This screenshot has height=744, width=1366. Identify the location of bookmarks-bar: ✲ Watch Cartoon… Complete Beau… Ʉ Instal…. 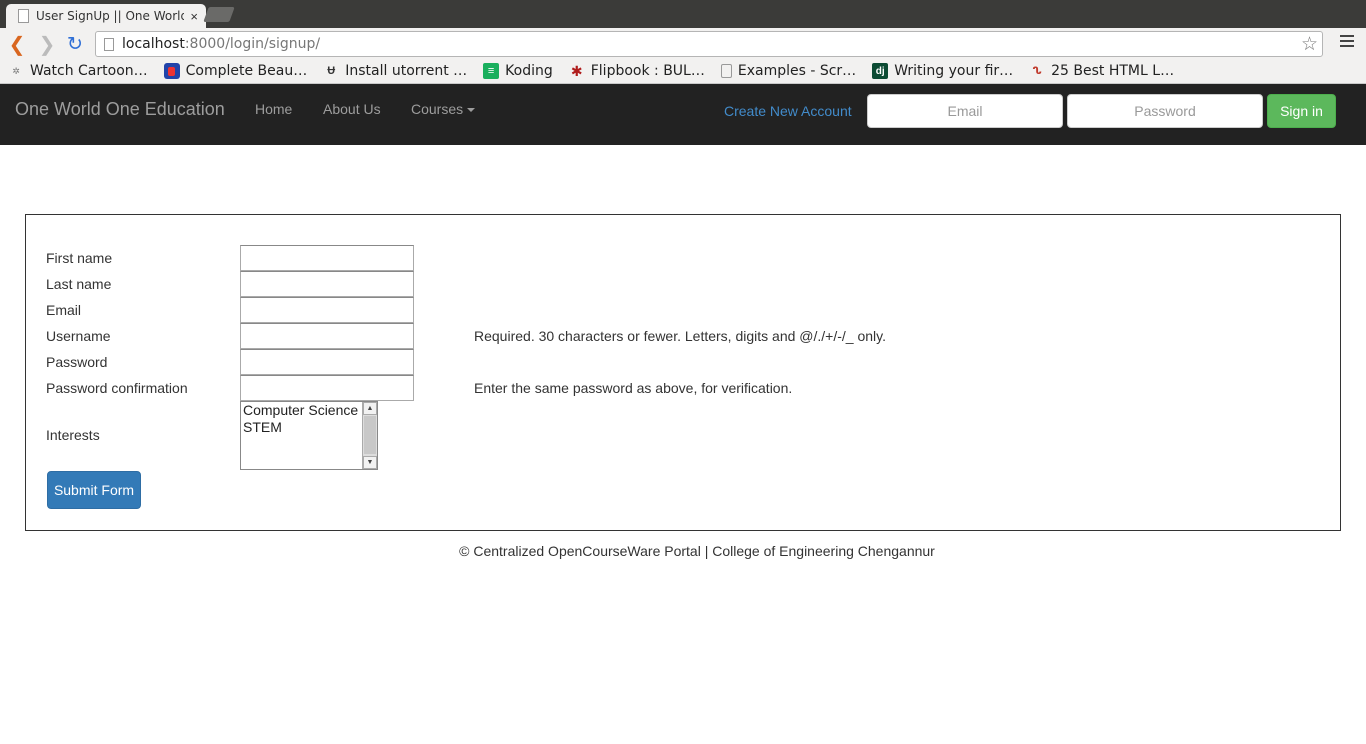
(683, 71).